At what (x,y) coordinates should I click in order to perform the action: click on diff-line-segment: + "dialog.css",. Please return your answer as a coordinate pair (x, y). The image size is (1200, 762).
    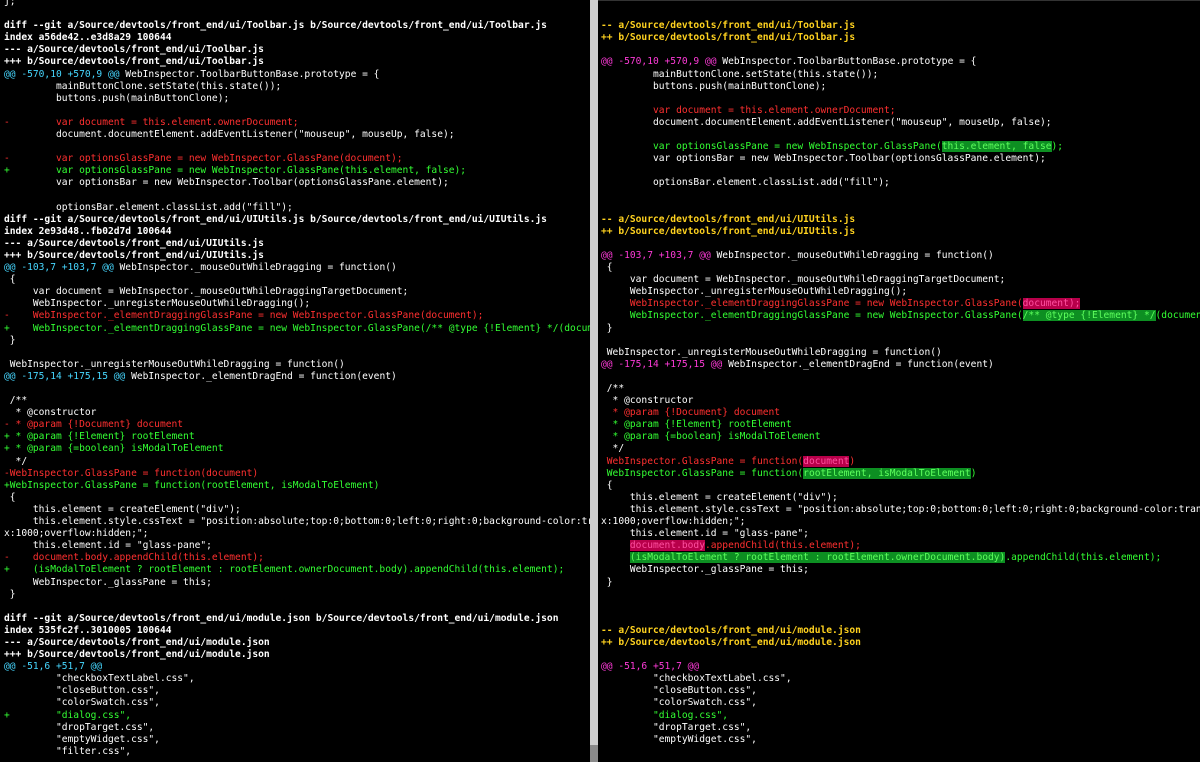
    Looking at the image, I should click on (68, 715).